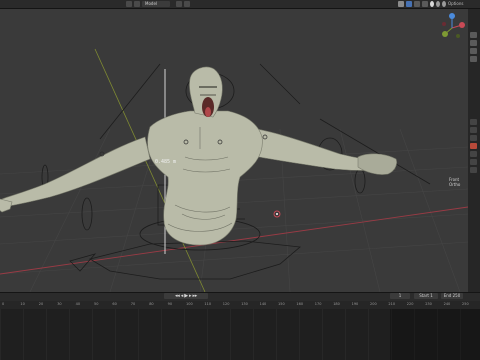  I want to click on modifier-tab-icon, so click(473, 170).